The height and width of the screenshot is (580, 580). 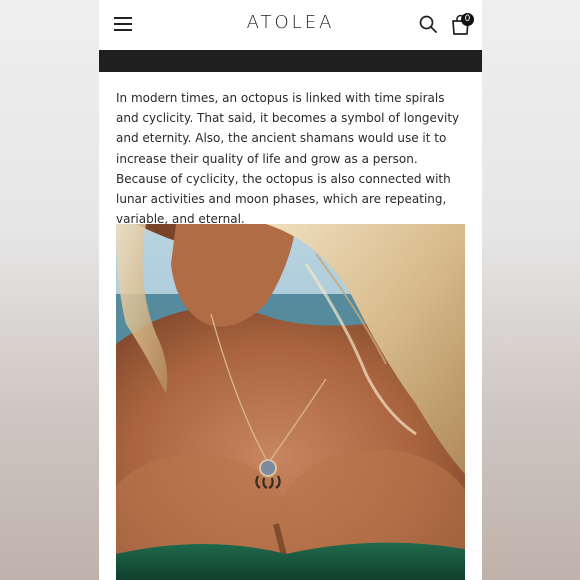 What do you see at coordinates (467, 19) in the screenshot?
I see `cart-count-badge: 0` at bounding box center [467, 19].